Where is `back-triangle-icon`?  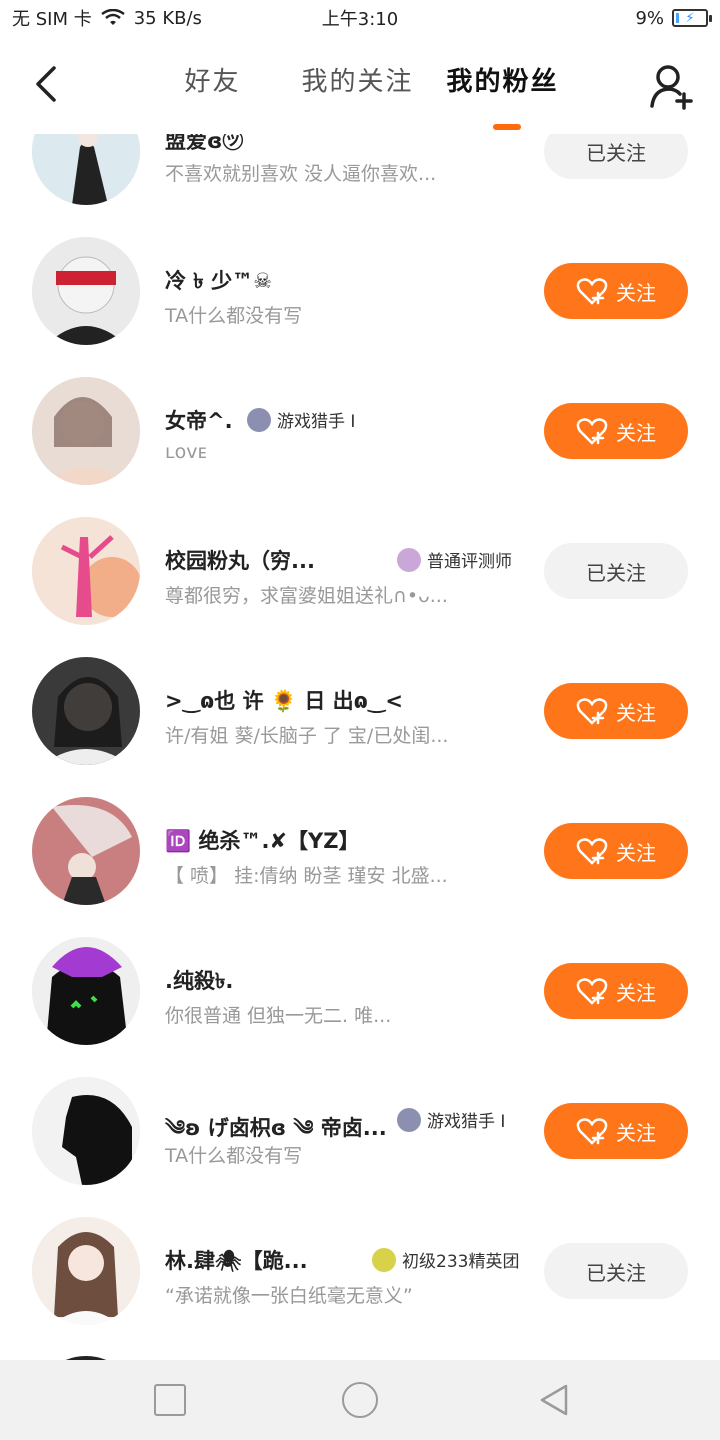 back-triangle-icon is located at coordinates (554, 1400).